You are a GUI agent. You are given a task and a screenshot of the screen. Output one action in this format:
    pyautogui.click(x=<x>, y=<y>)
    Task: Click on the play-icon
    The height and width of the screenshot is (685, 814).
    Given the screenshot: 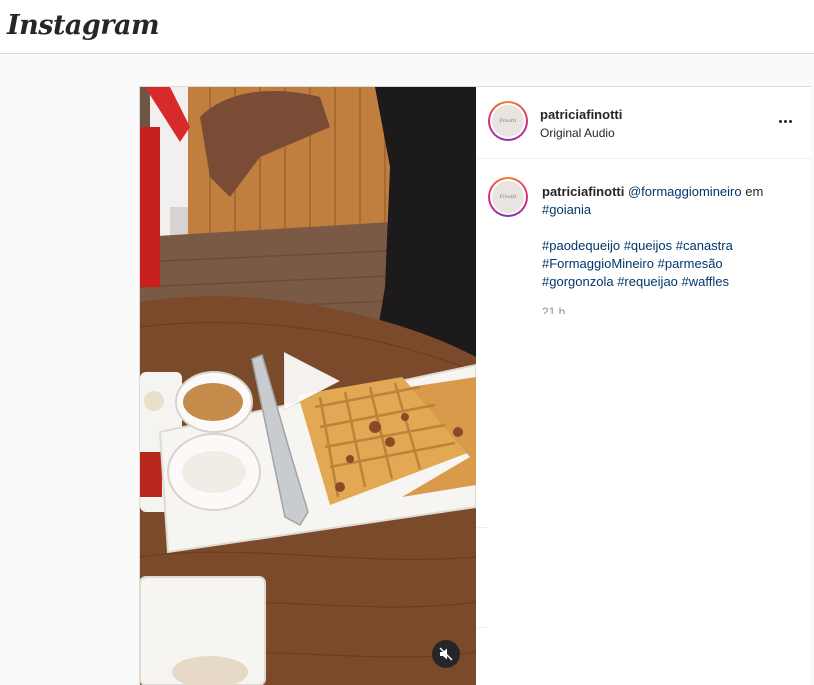 What is the action you would take?
    pyautogui.click(x=312, y=381)
    